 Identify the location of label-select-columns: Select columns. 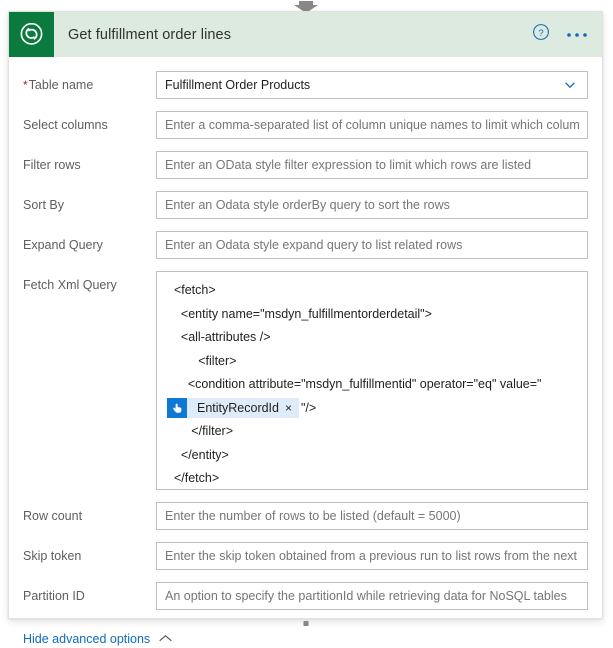
(65, 125).